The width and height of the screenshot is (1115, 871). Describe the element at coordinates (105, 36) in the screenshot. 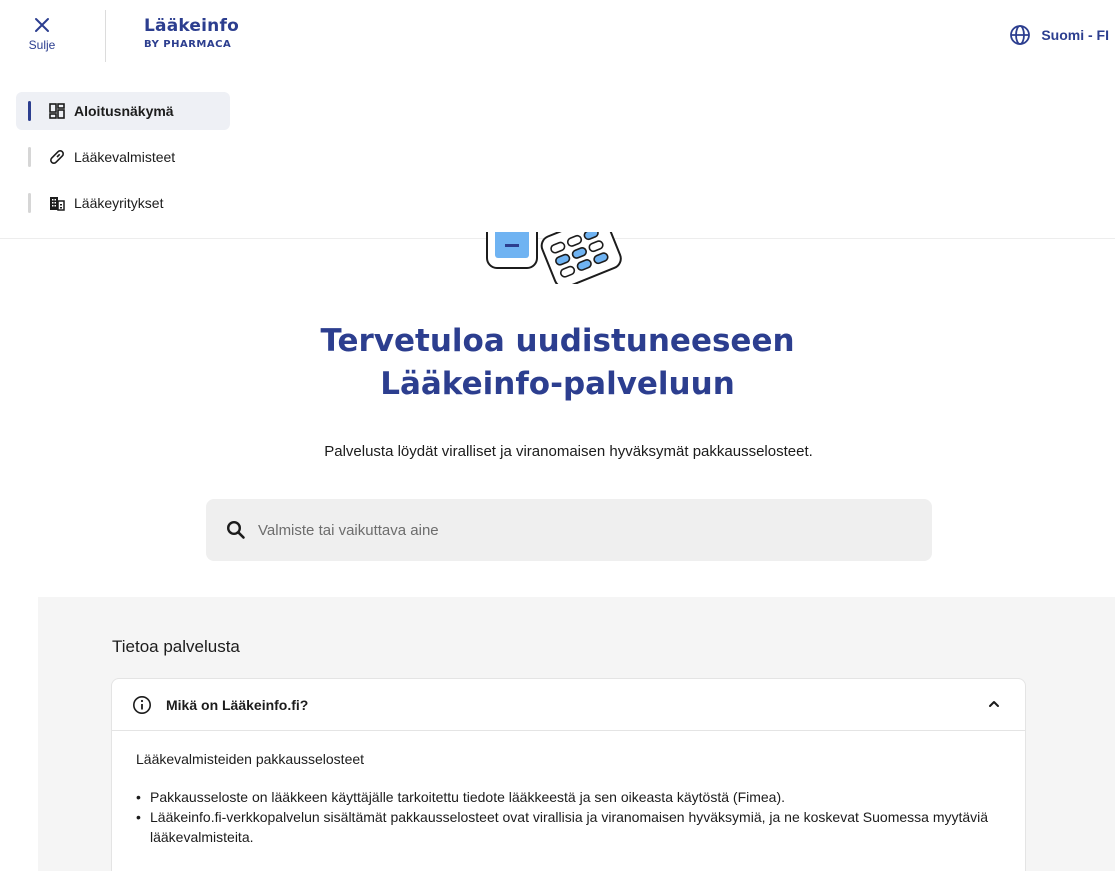

I see `header-divider` at that location.